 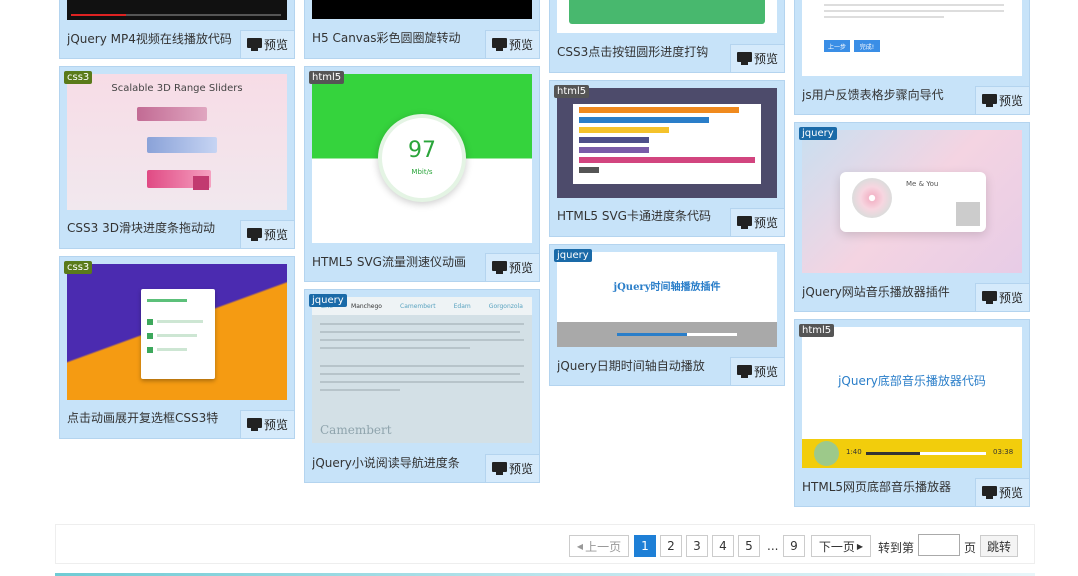 I want to click on thumb-3d-range-slider: Scalable 3D Range Sliders, so click(x=177, y=142).